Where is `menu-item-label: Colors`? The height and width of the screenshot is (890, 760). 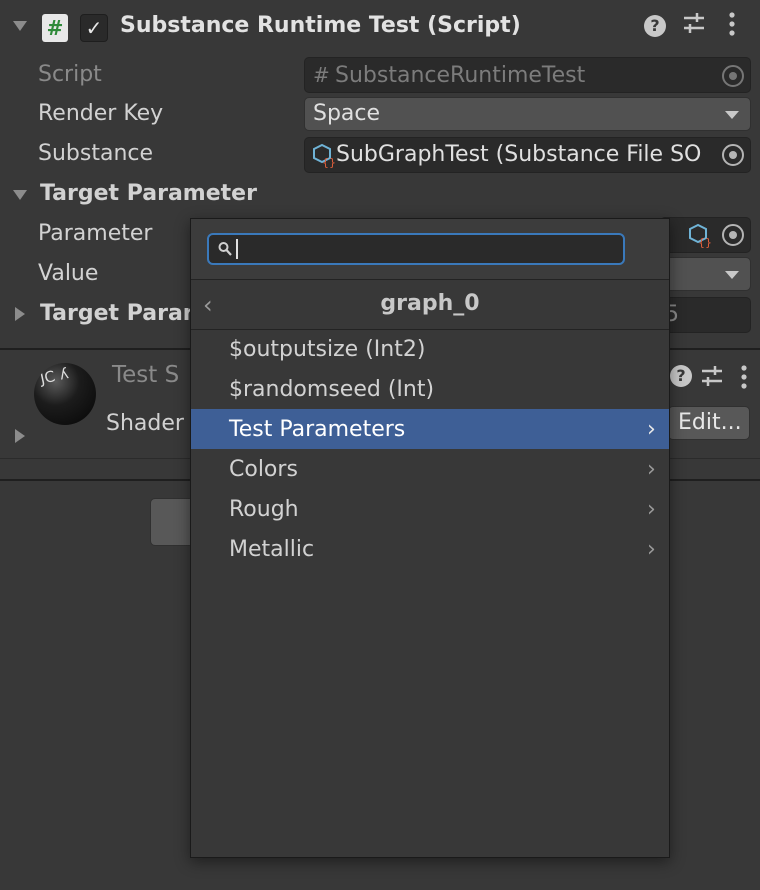 menu-item-label: Colors is located at coordinates (263, 469).